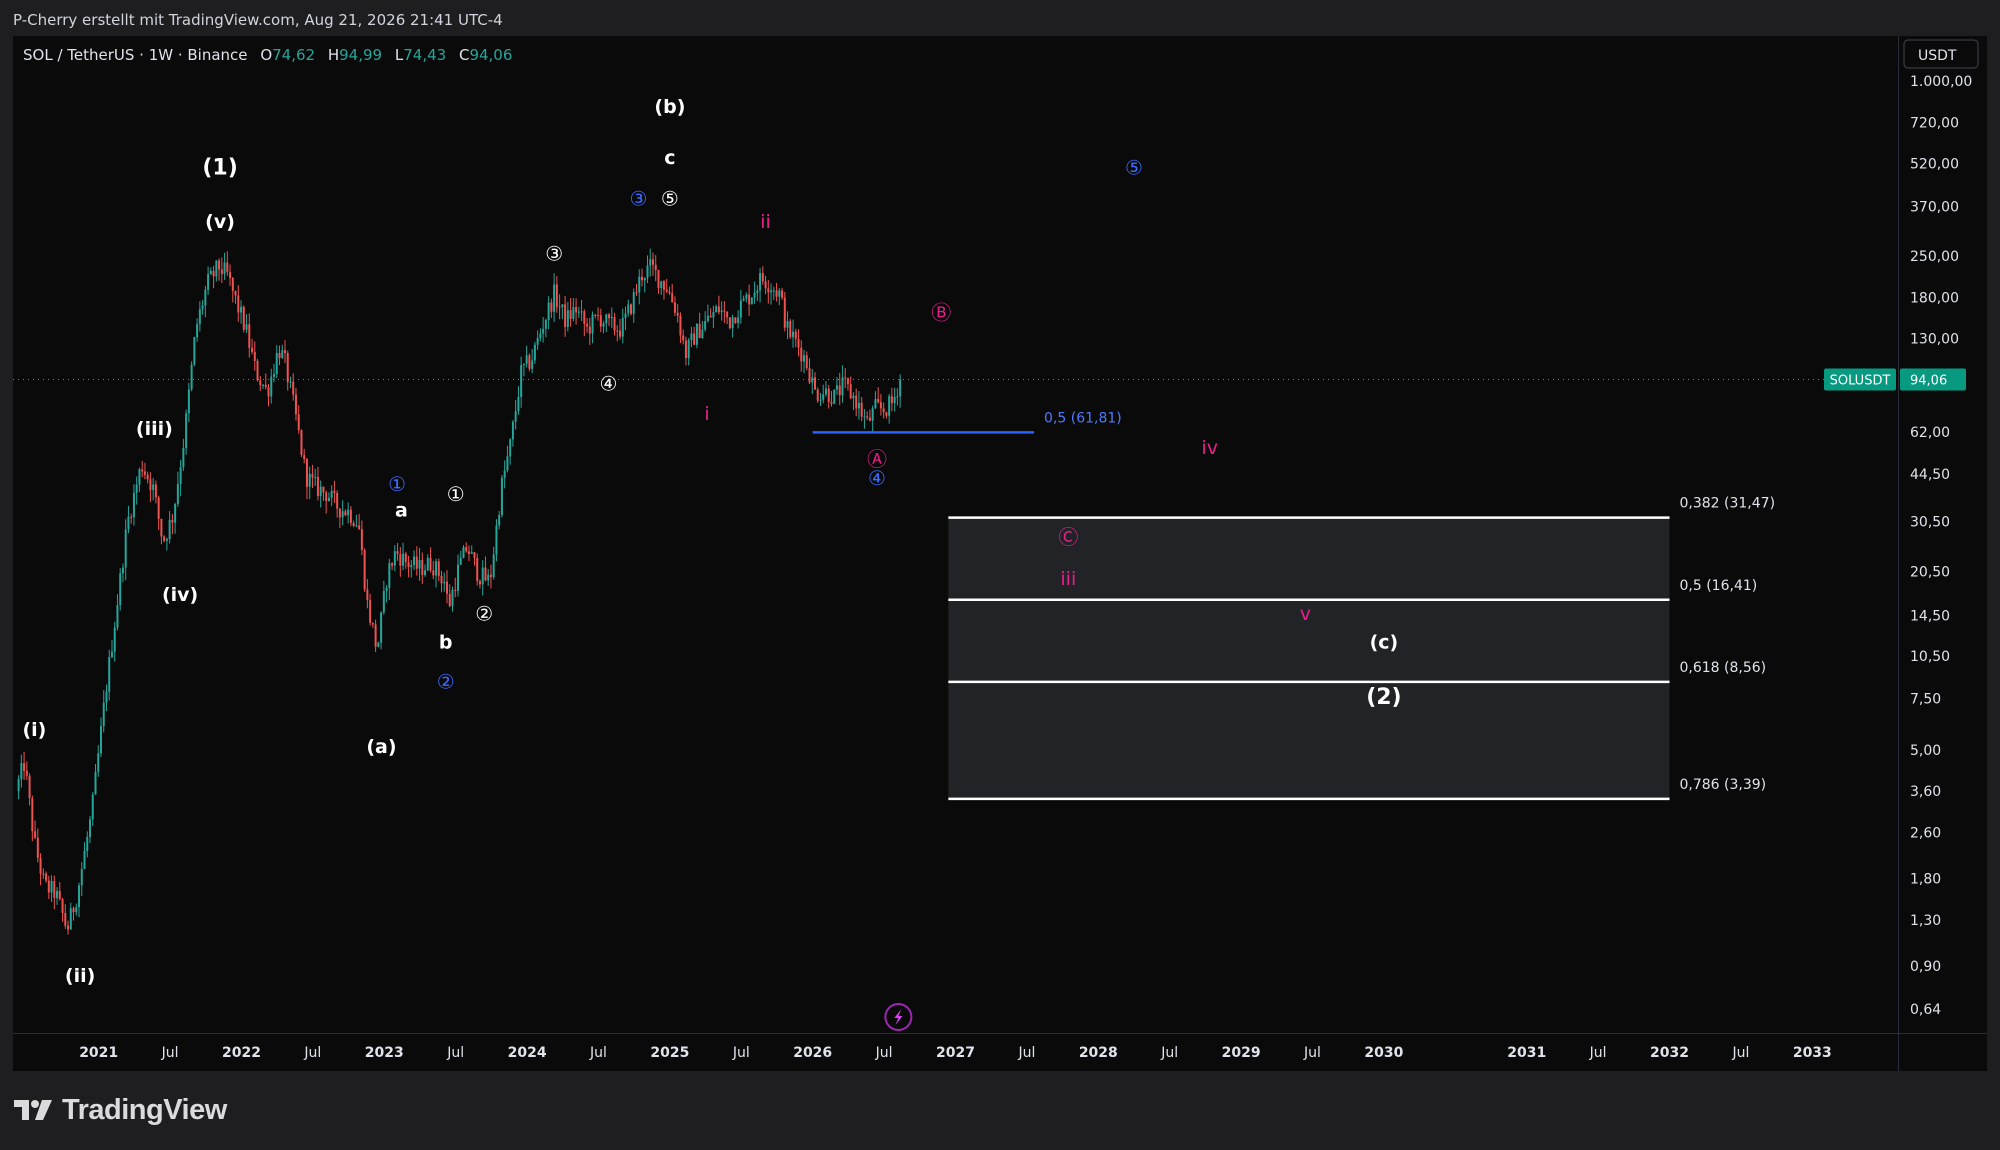  What do you see at coordinates (120, 1110) in the screenshot?
I see `tradingview-logo: TradingView` at bounding box center [120, 1110].